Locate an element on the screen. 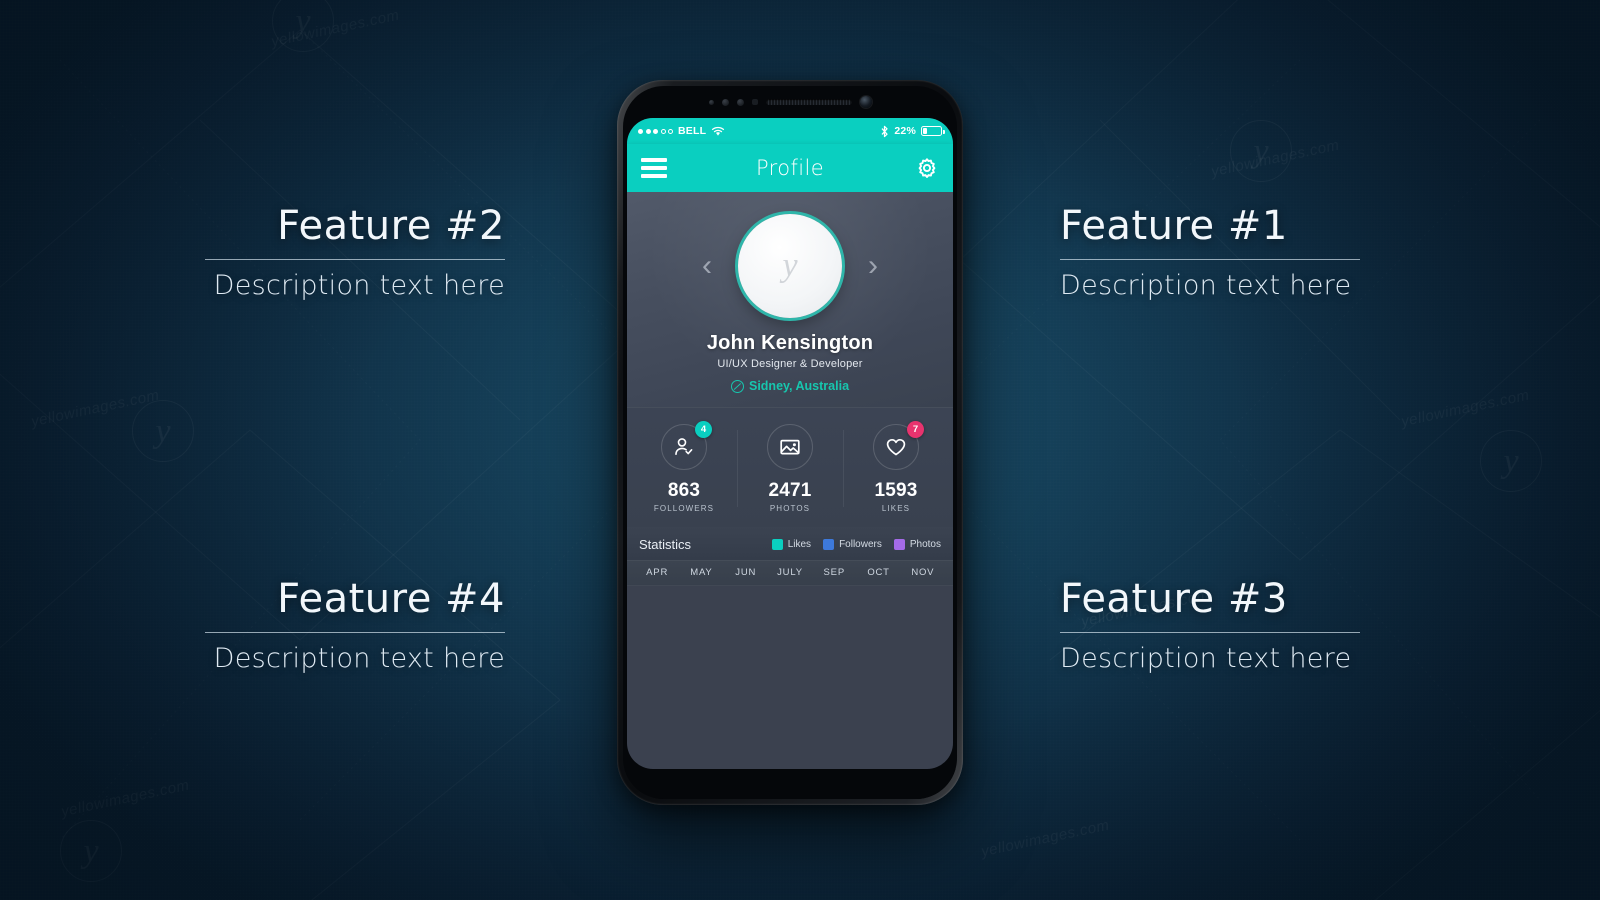  profile-location-label: Sidney, Australia is located at coordinates (799, 386).